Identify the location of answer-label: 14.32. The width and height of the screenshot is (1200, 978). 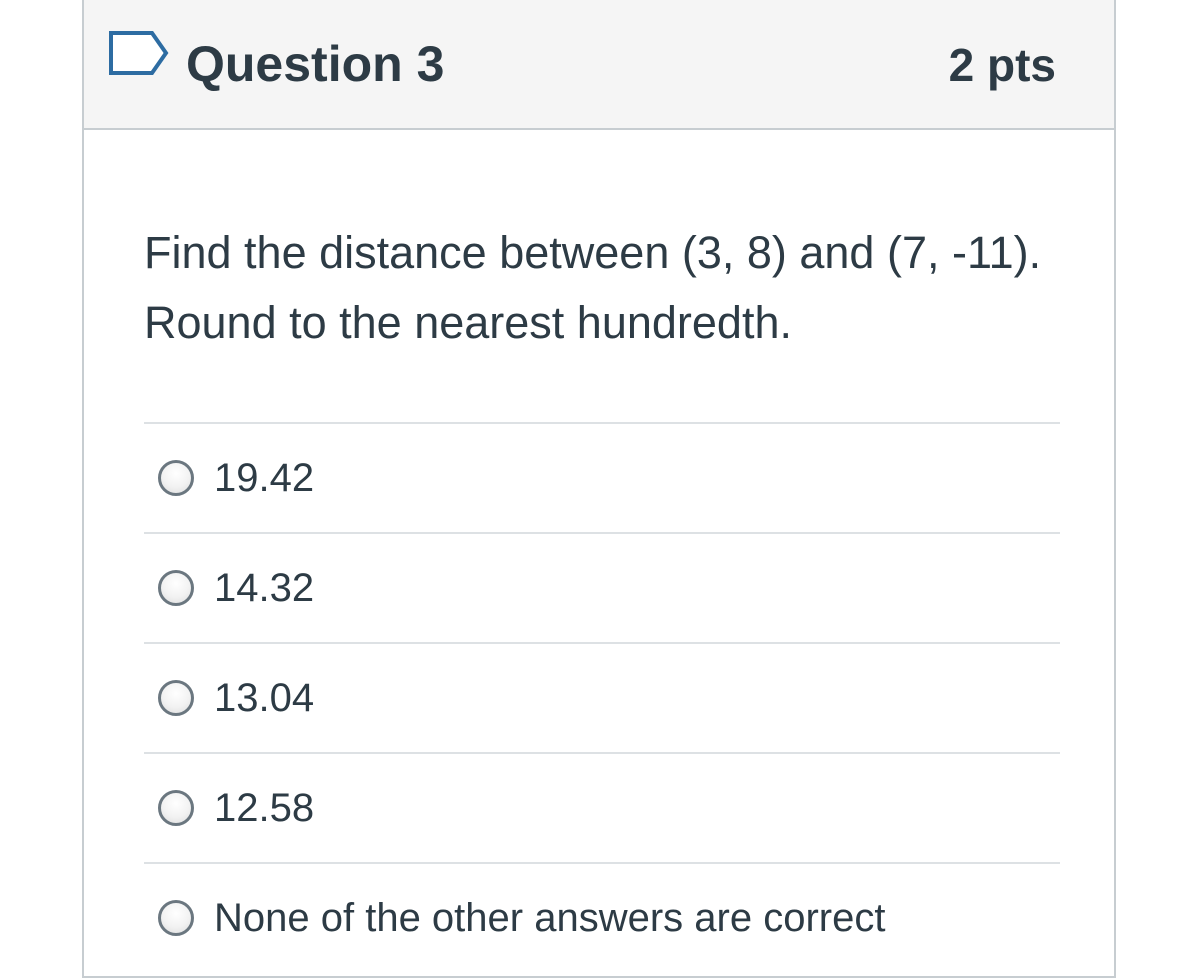
(264, 587).